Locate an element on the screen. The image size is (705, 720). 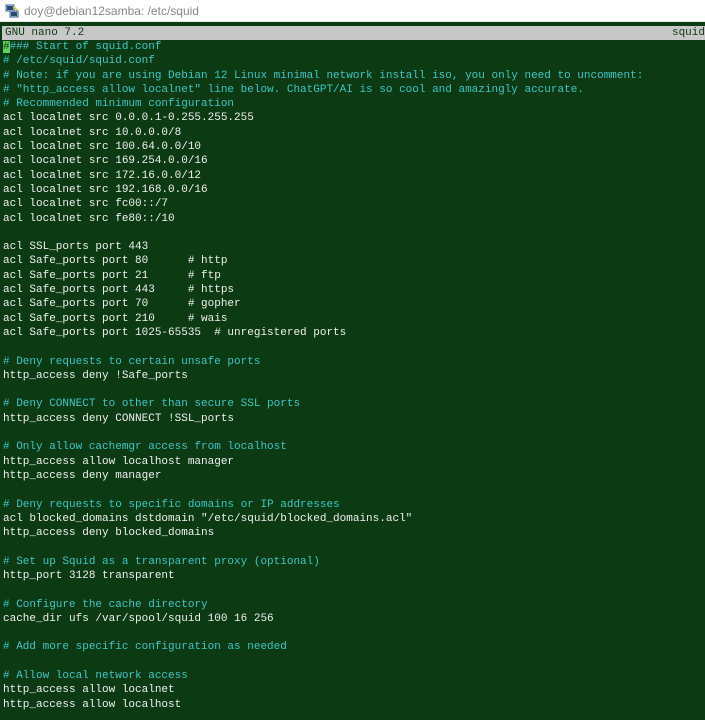
editor-line: acl localnet src 169.254.0.0/16 is located at coordinates (105, 161).